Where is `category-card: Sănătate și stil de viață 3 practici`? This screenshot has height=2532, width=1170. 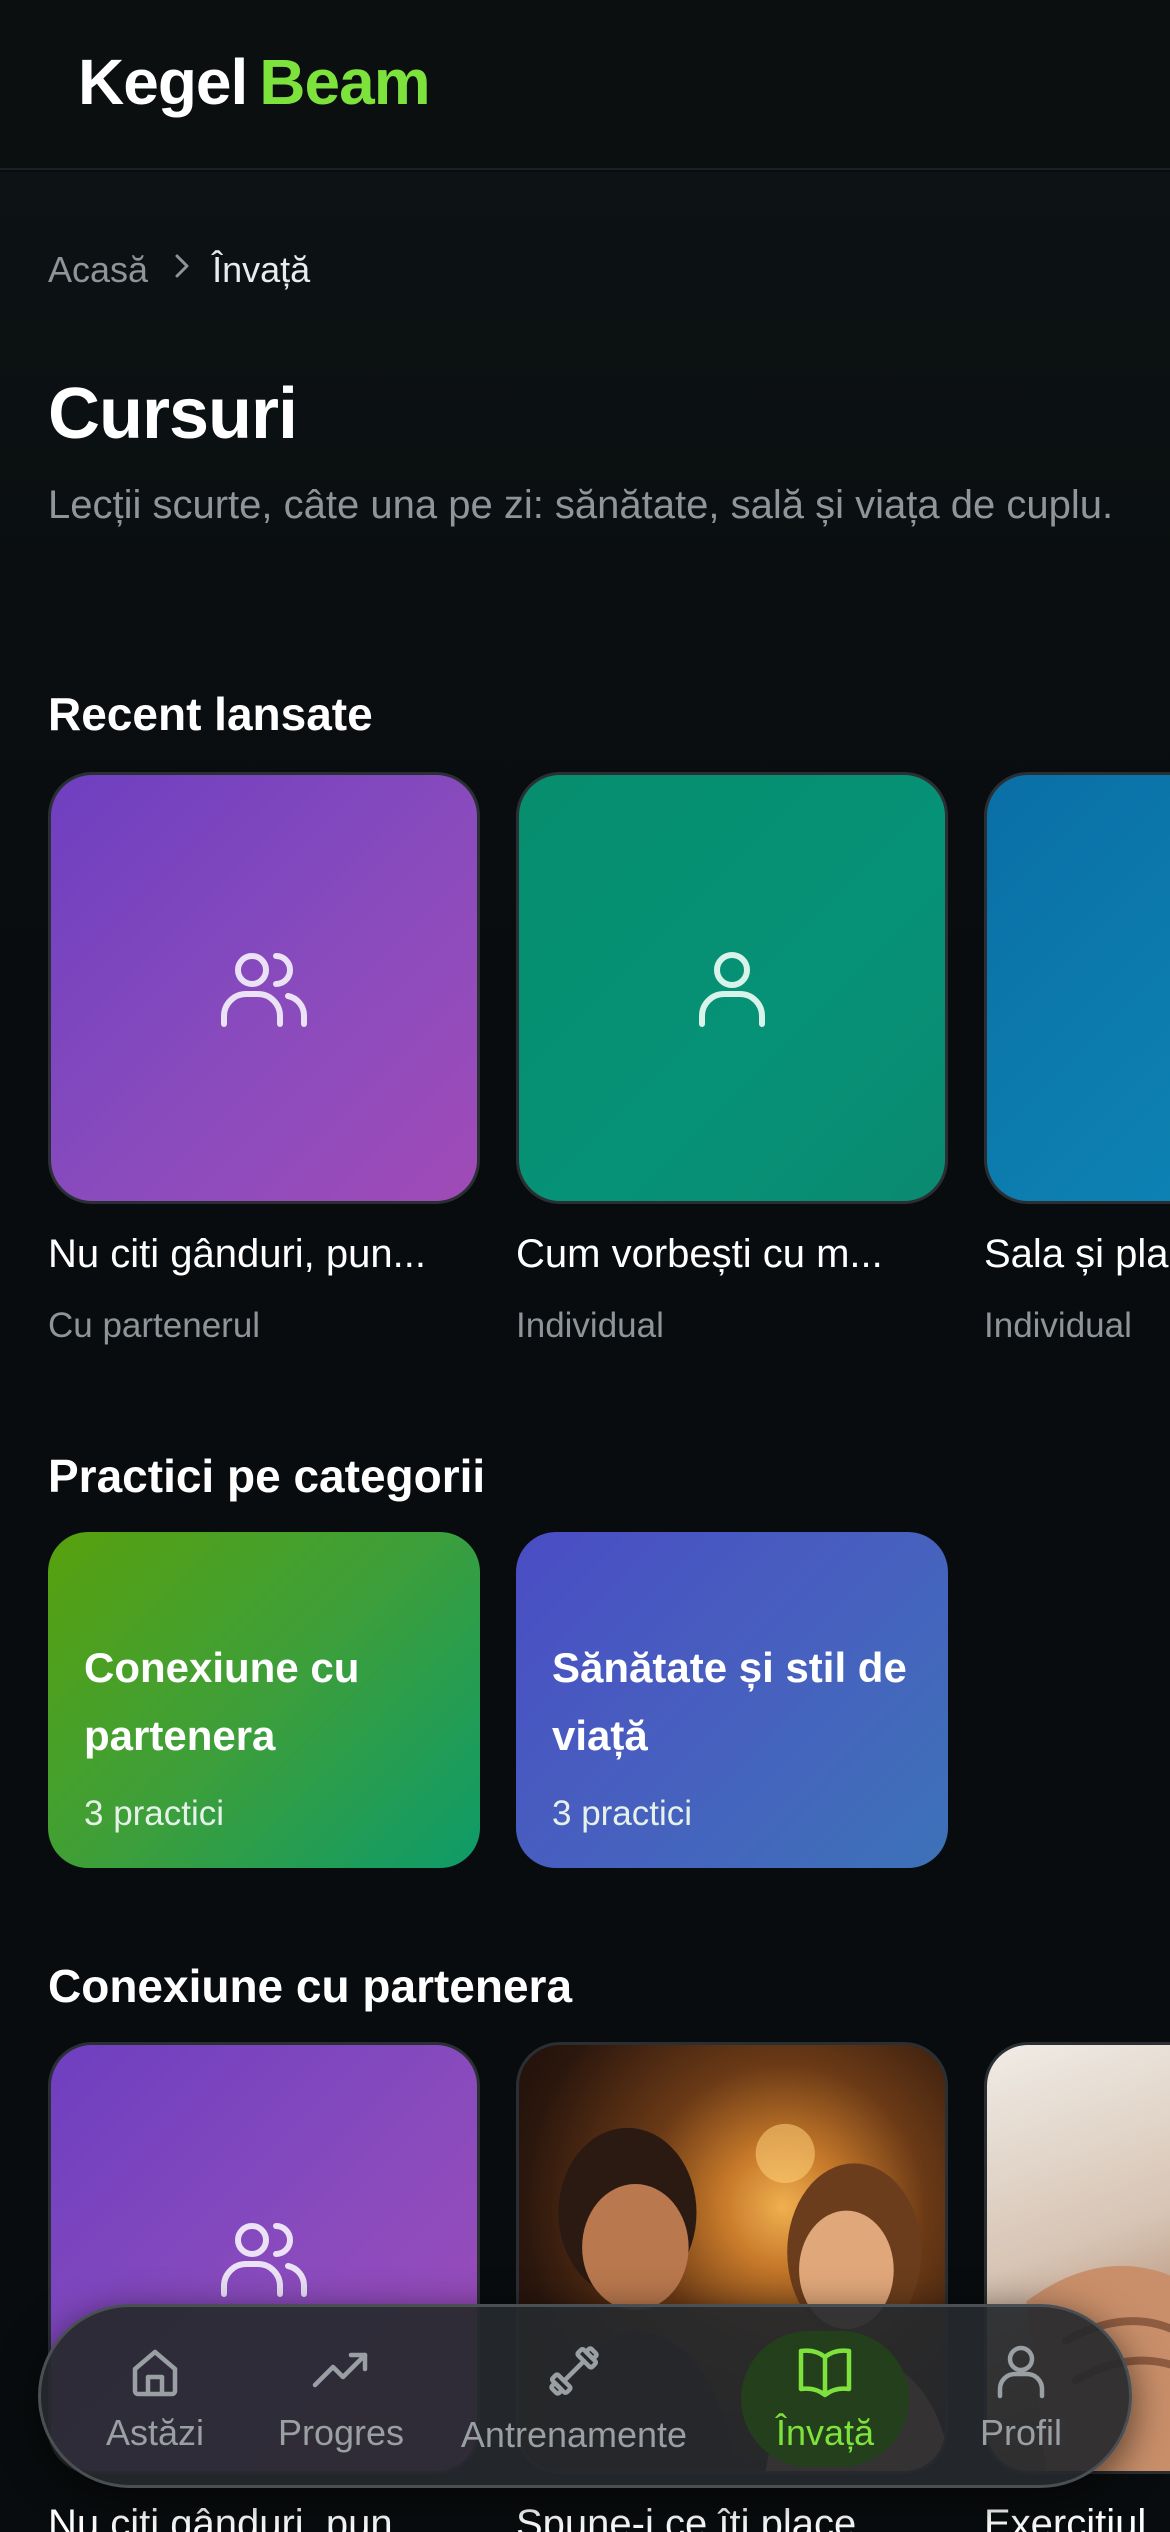 category-card: Sănătate și stil de viață 3 practici is located at coordinates (732, 1700).